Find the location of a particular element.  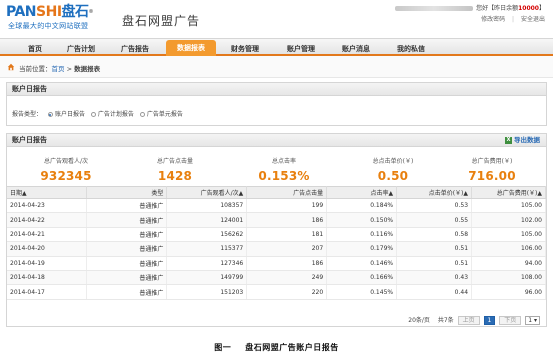

col-header-cost: 总广告费用(￥)▲ is located at coordinates (508, 192).